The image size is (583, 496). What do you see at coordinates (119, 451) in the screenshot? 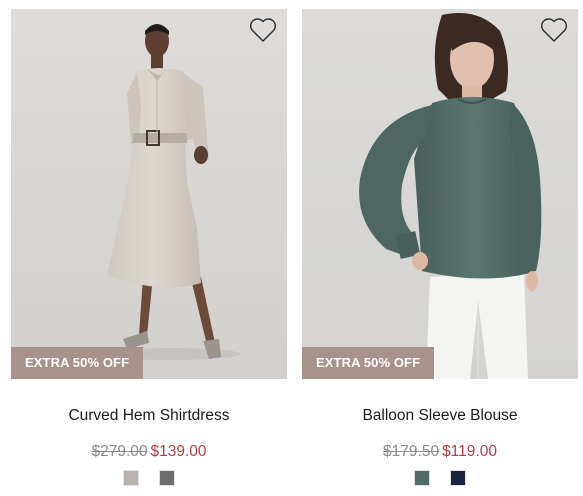
I see `original-price: $279.00` at bounding box center [119, 451].